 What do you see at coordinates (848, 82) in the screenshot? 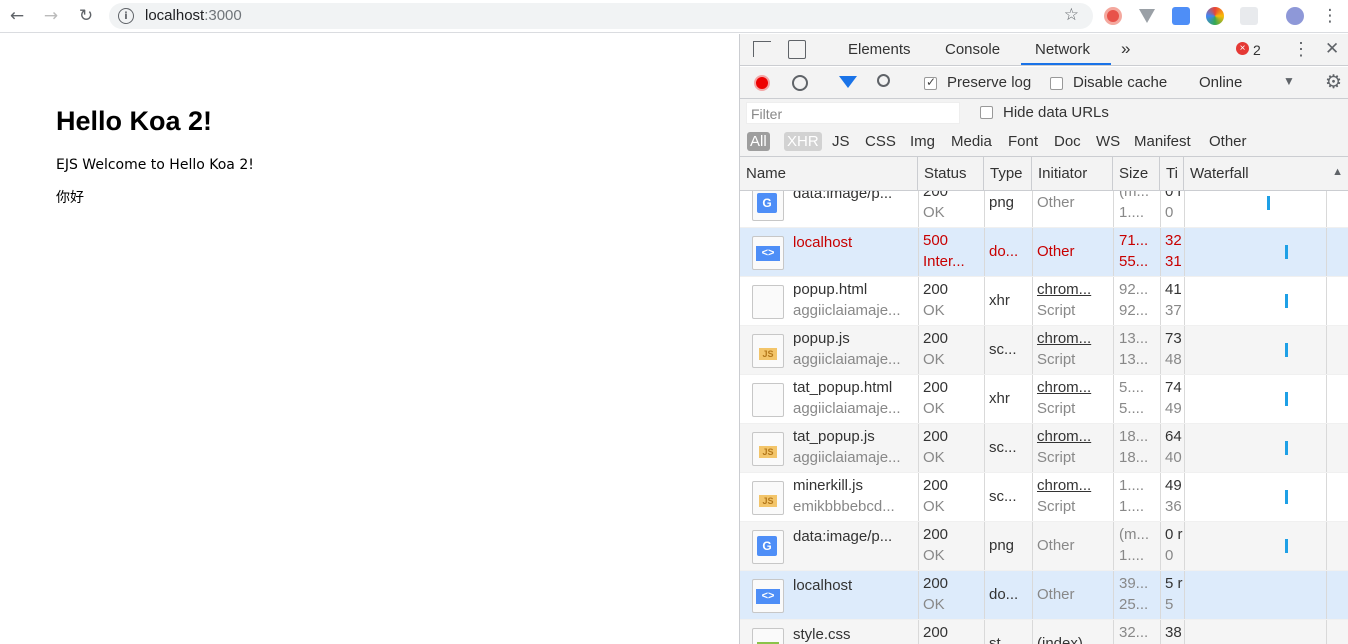
I see `filter-icon` at bounding box center [848, 82].